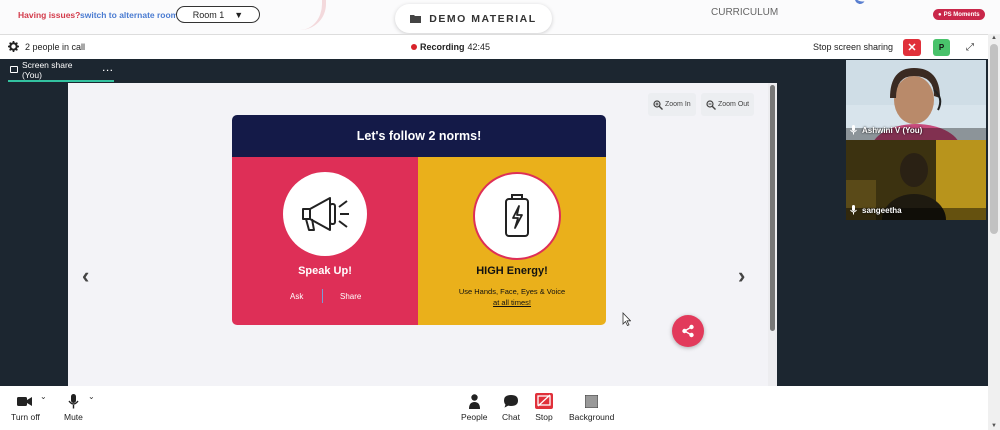 This screenshot has width=1000, height=430. Describe the element at coordinates (512, 271) in the screenshot. I see `high-energy-title: HIGH Energy!` at that location.